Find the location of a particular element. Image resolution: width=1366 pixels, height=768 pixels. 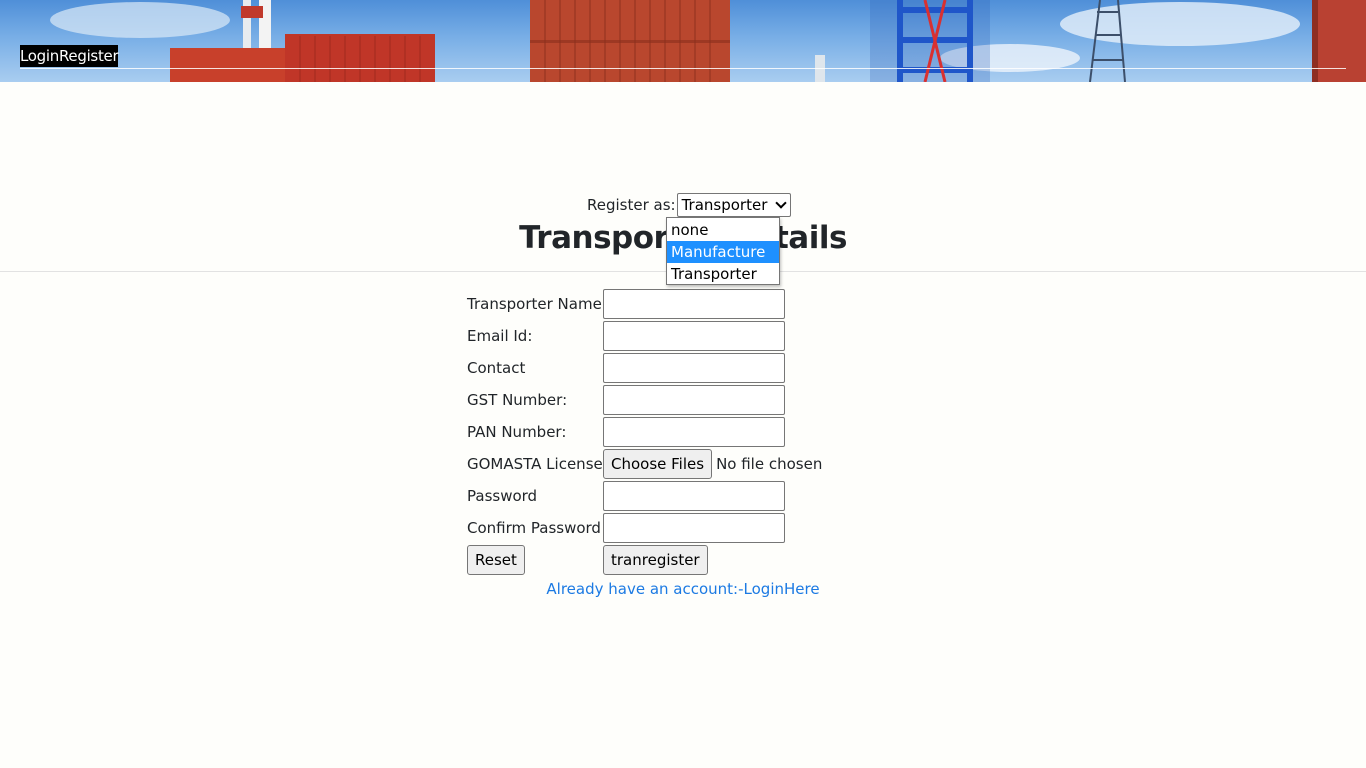

register-as-dropdown-list: none Manufacture Transporter is located at coordinates (723, 251).